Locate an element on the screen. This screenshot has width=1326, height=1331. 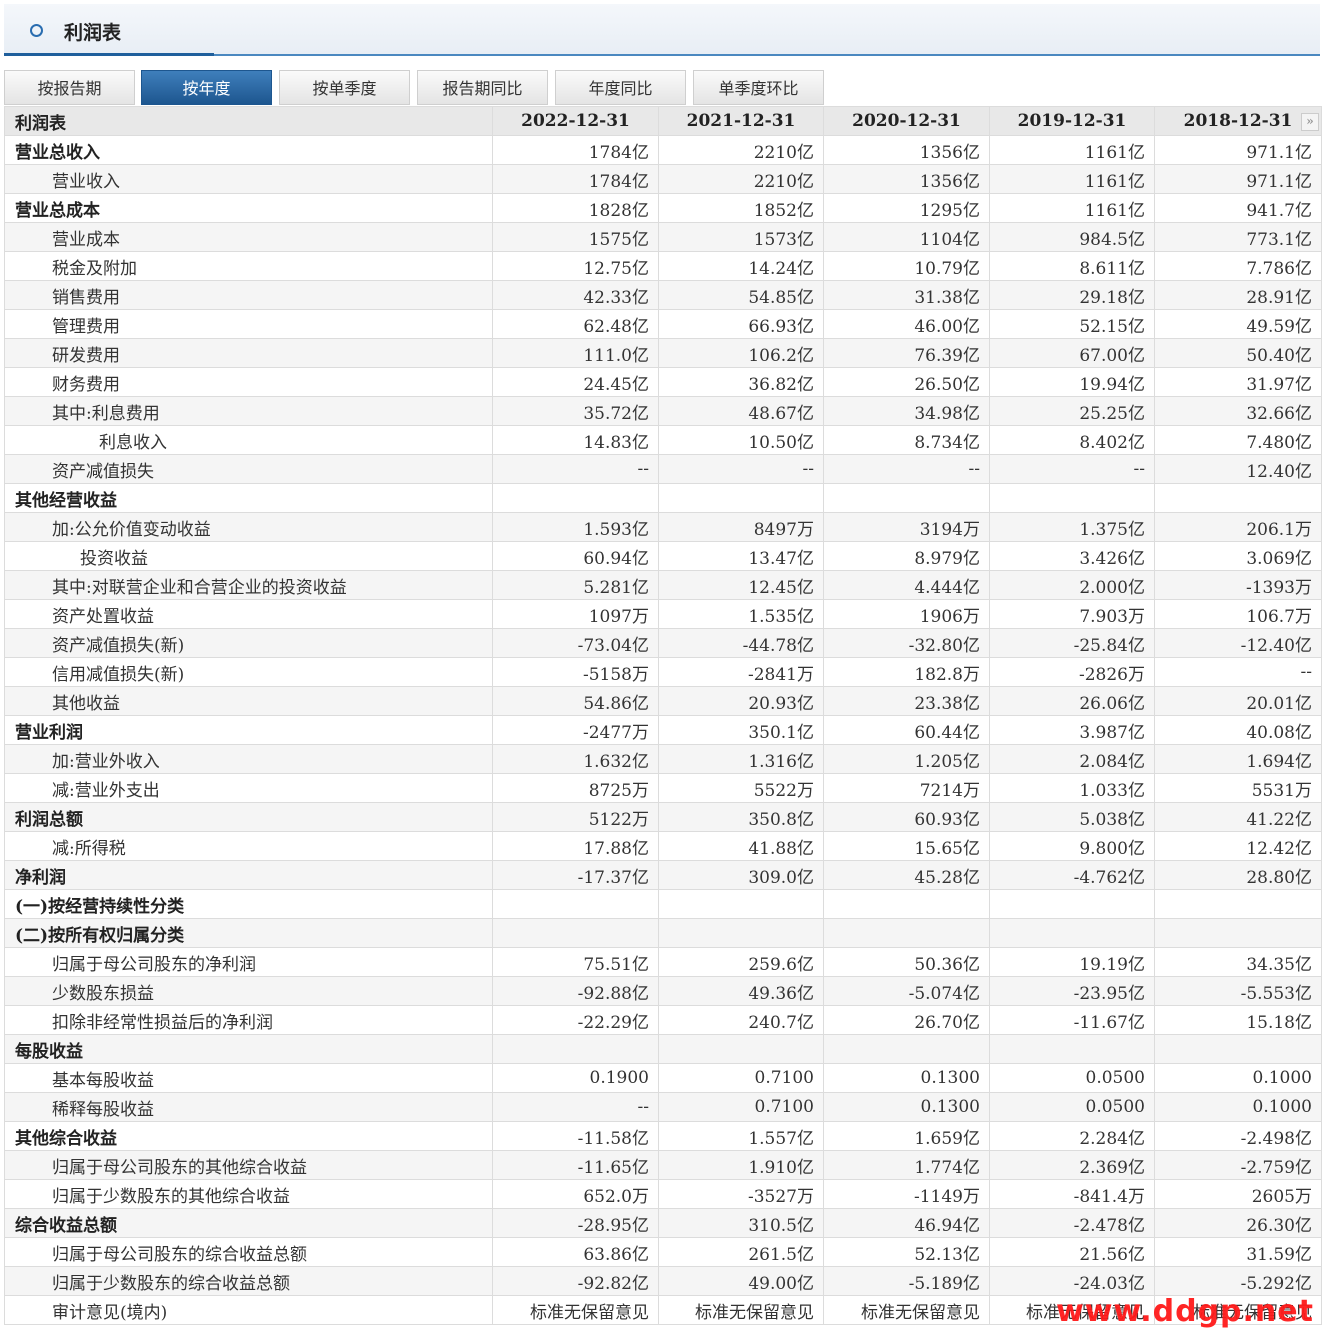
row-value: 66.93亿 is located at coordinates (741, 324).